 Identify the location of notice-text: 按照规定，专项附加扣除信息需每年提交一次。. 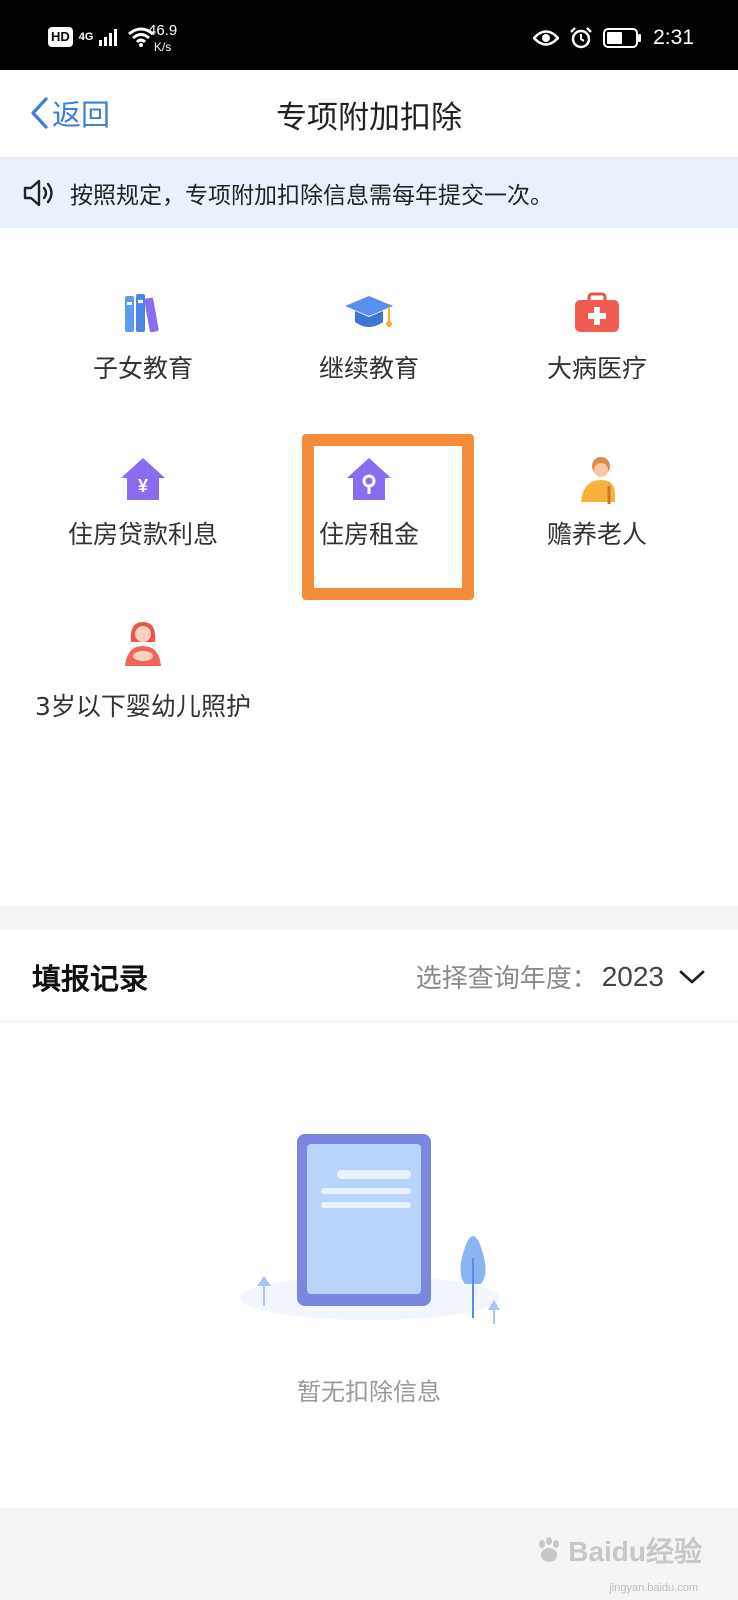
(311, 196).